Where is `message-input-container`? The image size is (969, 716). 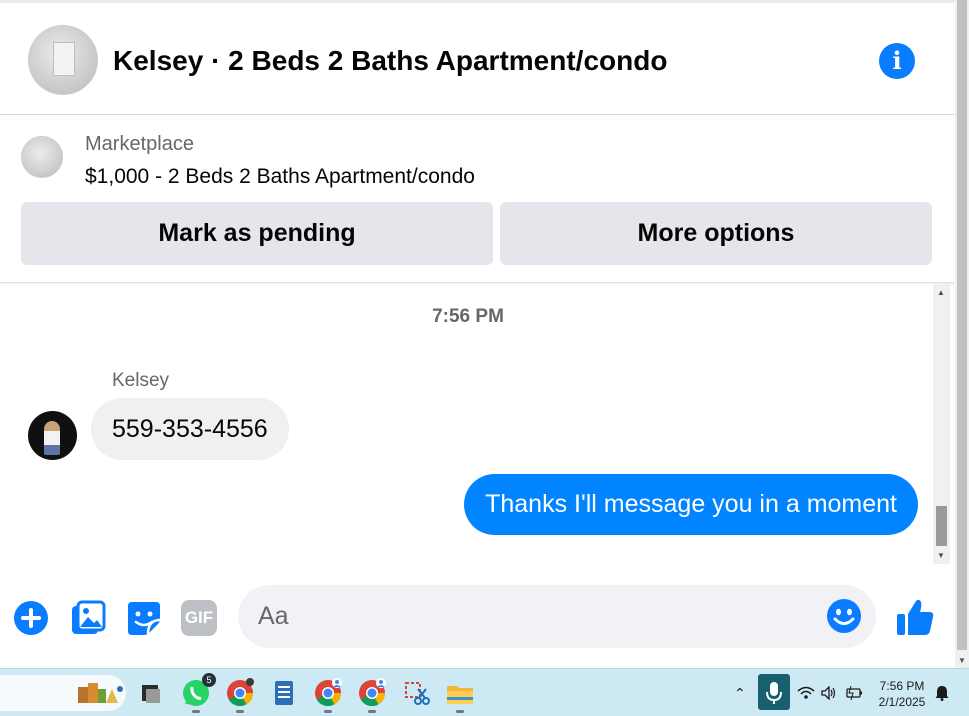 message-input-container is located at coordinates (557, 616).